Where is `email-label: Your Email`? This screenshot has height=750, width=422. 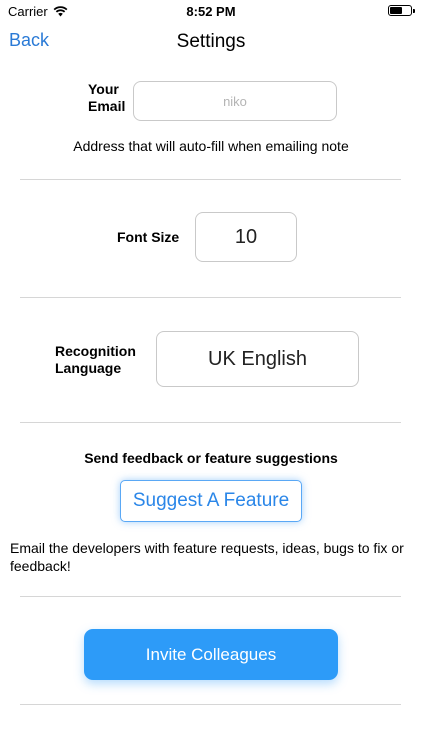
email-label: Your Email is located at coordinates (106, 98).